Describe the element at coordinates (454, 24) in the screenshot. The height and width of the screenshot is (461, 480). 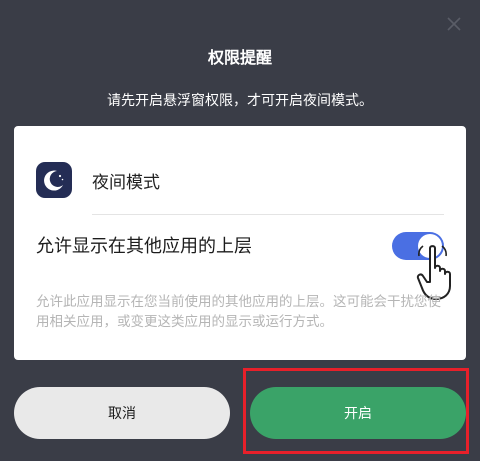
I see `close-icon` at that location.